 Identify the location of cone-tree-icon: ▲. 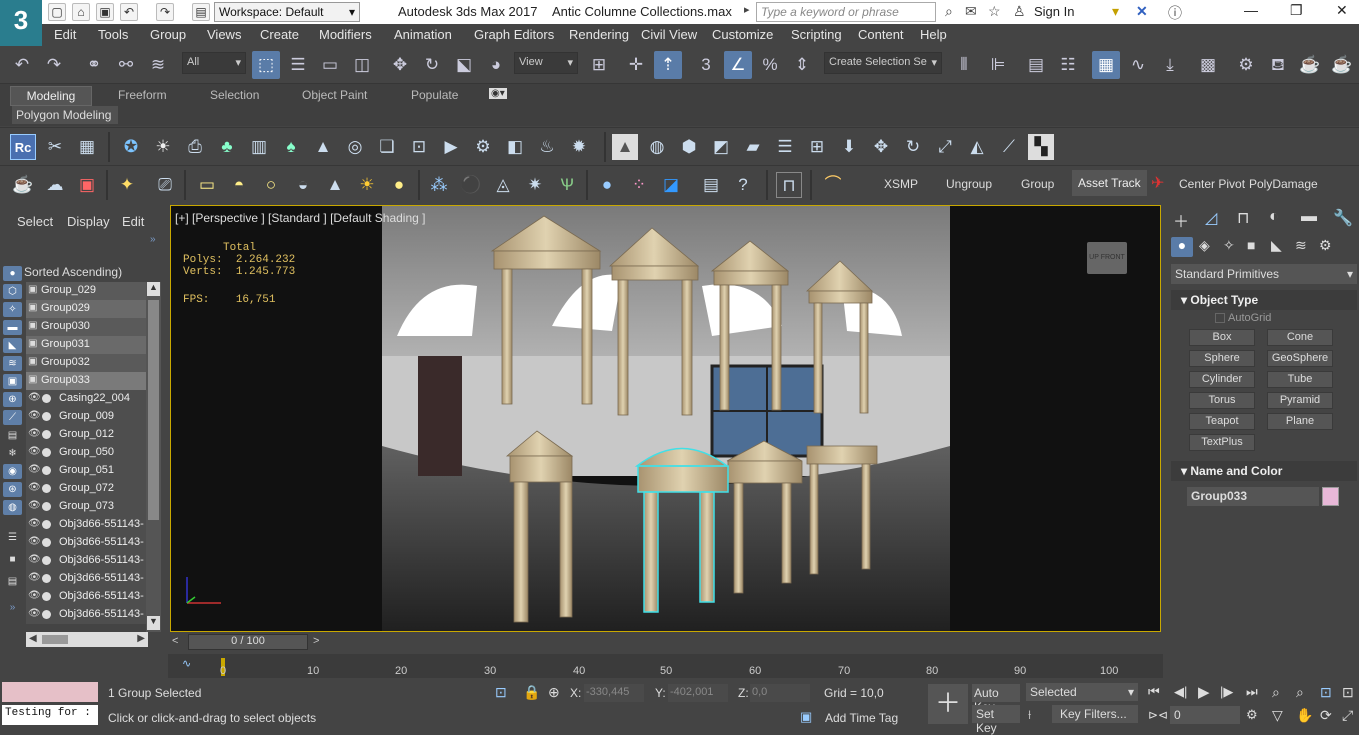
(323, 147).